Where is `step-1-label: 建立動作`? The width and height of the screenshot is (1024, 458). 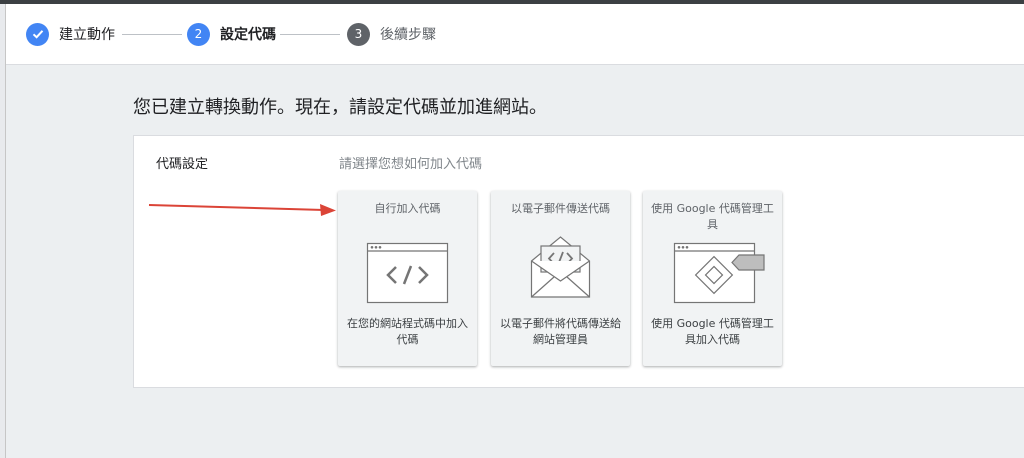 step-1-label: 建立動作 is located at coordinates (87, 35).